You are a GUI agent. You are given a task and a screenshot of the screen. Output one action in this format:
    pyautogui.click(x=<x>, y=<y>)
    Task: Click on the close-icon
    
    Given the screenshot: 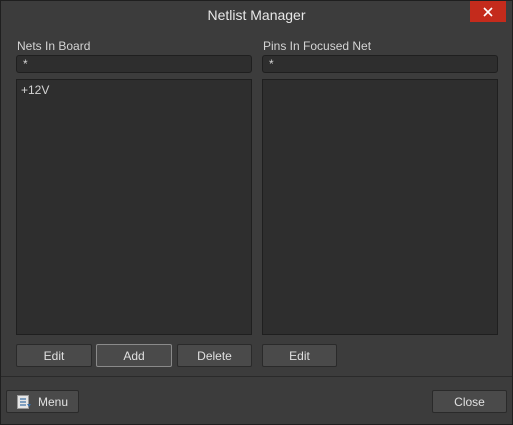 What is the action you would take?
    pyautogui.click(x=488, y=11)
    